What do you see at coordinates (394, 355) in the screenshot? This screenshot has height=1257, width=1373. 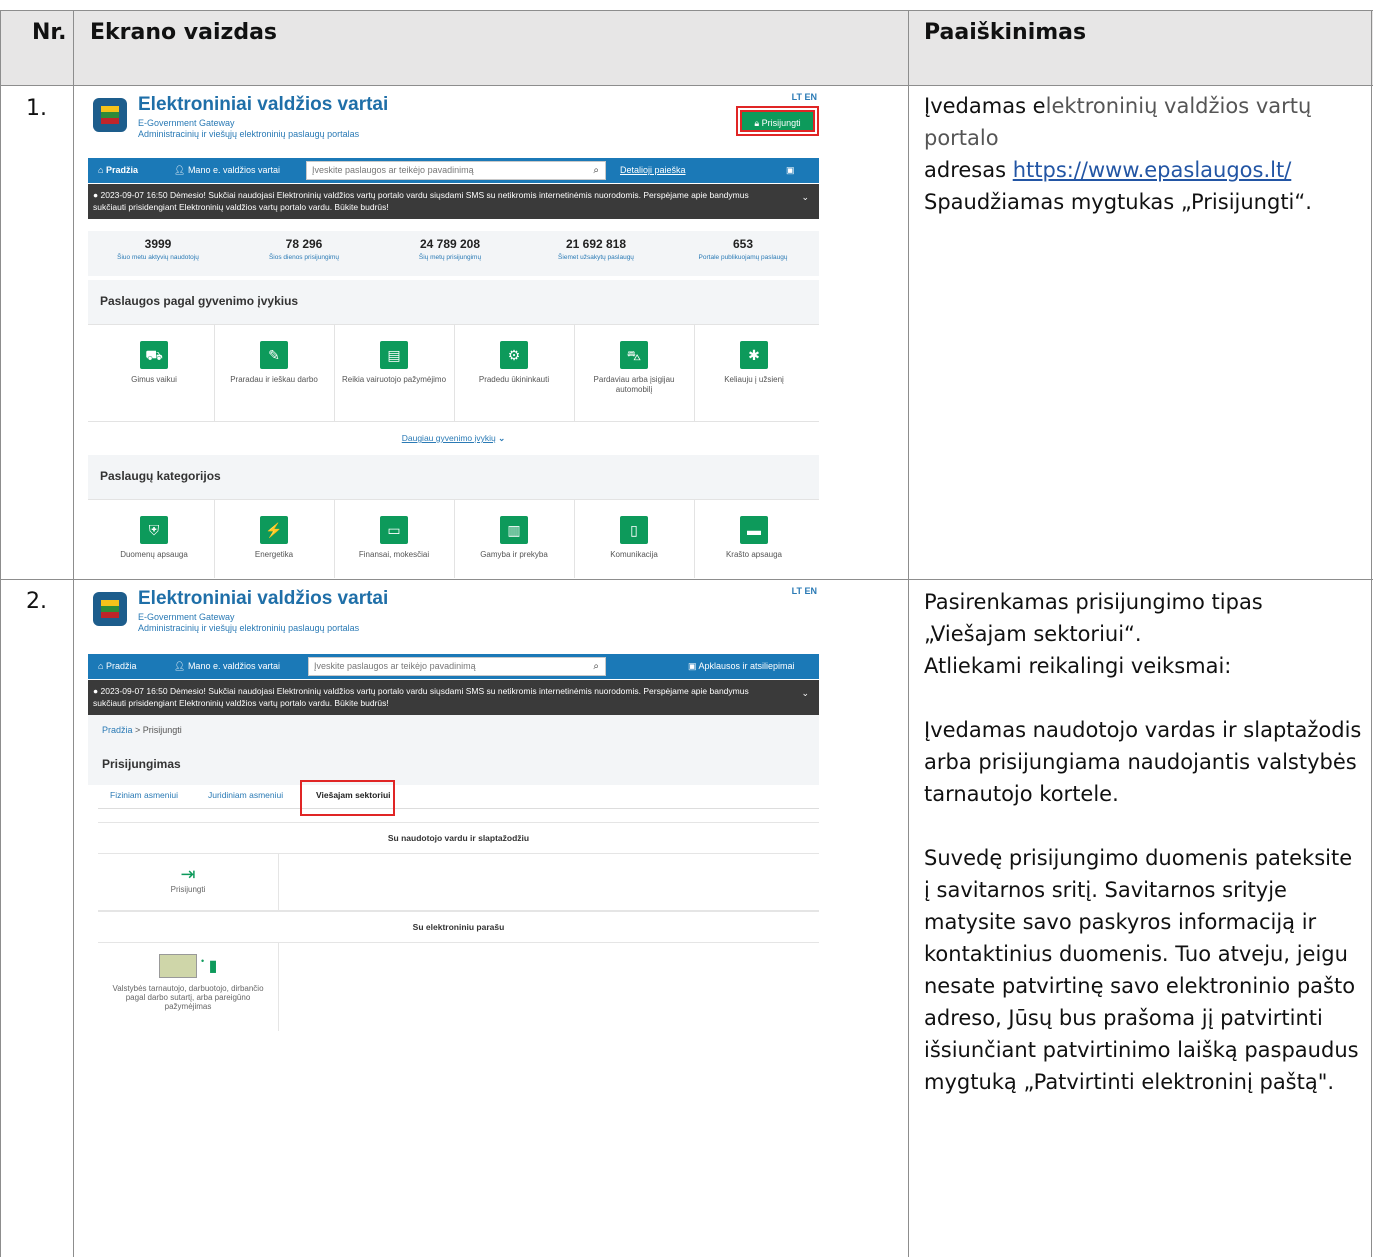 I see `id-card-icon: ▤` at bounding box center [394, 355].